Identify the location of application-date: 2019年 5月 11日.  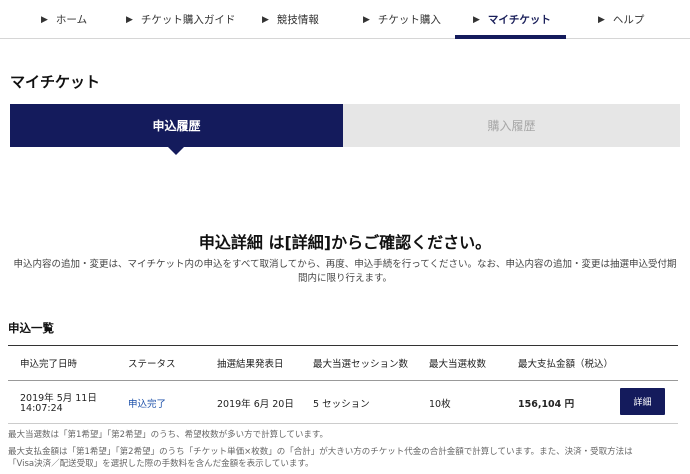
(58, 398).